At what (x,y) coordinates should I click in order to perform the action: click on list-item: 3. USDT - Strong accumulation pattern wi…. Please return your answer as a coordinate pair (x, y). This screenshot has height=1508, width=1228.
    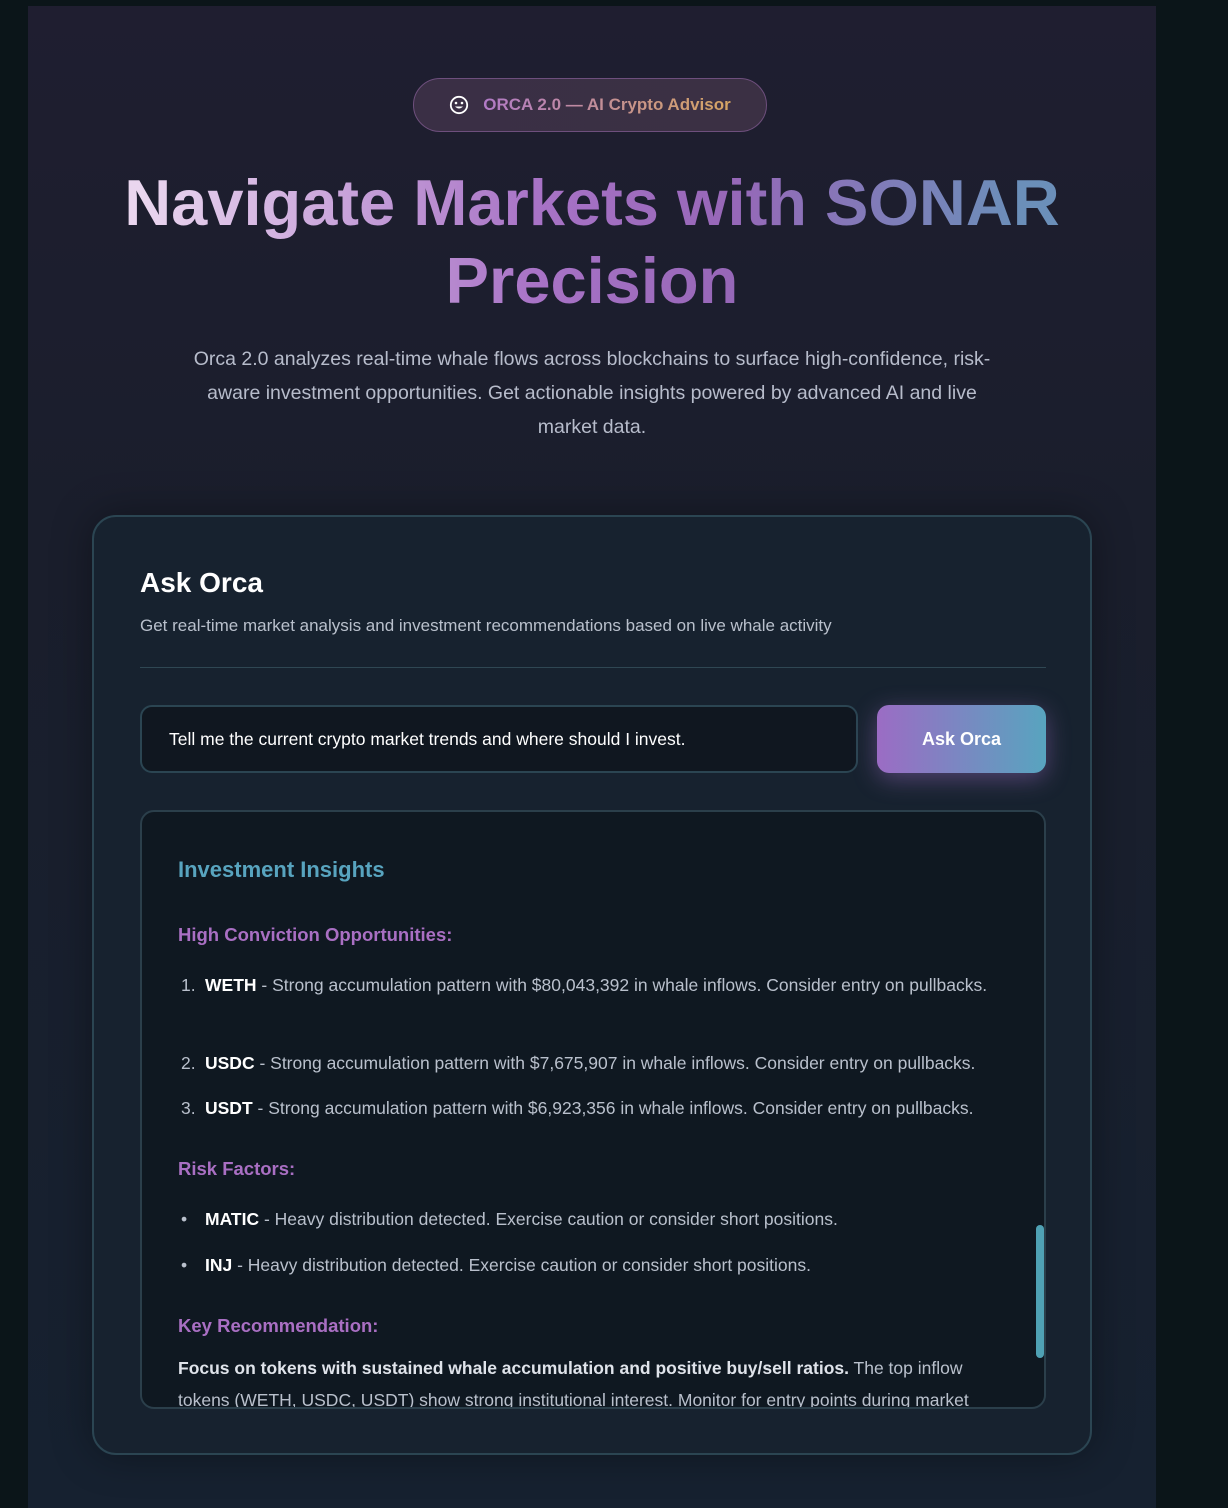
    Looking at the image, I should click on (593, 1108).